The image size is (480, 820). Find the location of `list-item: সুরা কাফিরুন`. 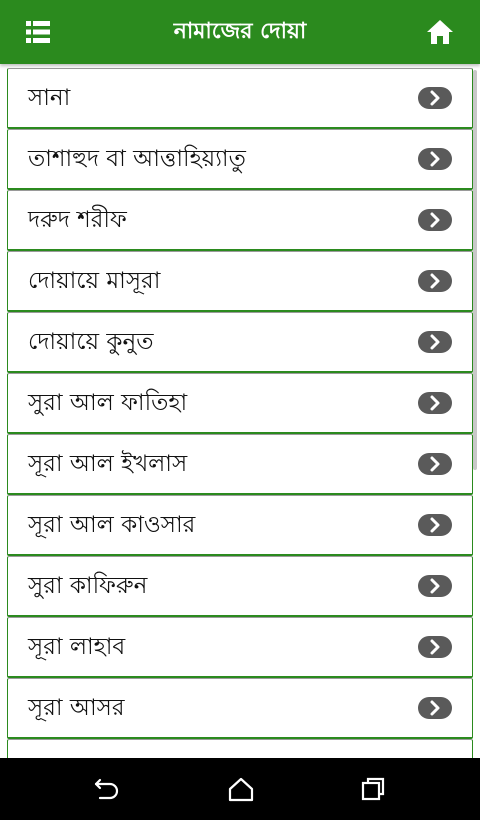

list-item: সুরা কাফিরুন is located at coordinates (240, 586).